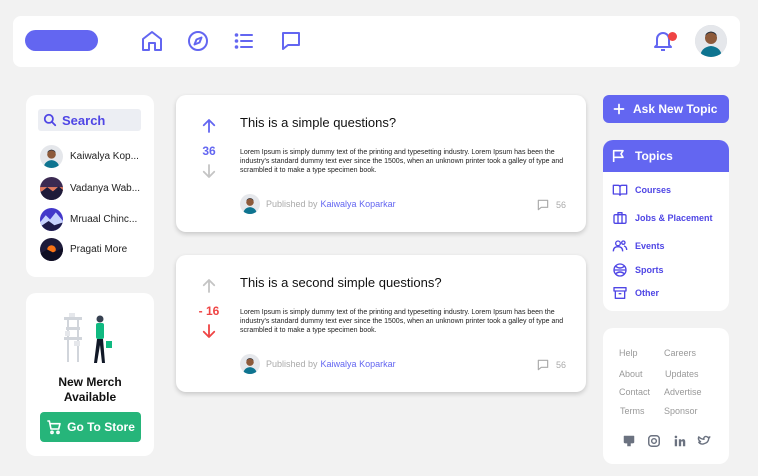 This screenshot has width=758, height=476. I want to click on merch-panel: New Merch Available Go To Store, so click(90, 374).